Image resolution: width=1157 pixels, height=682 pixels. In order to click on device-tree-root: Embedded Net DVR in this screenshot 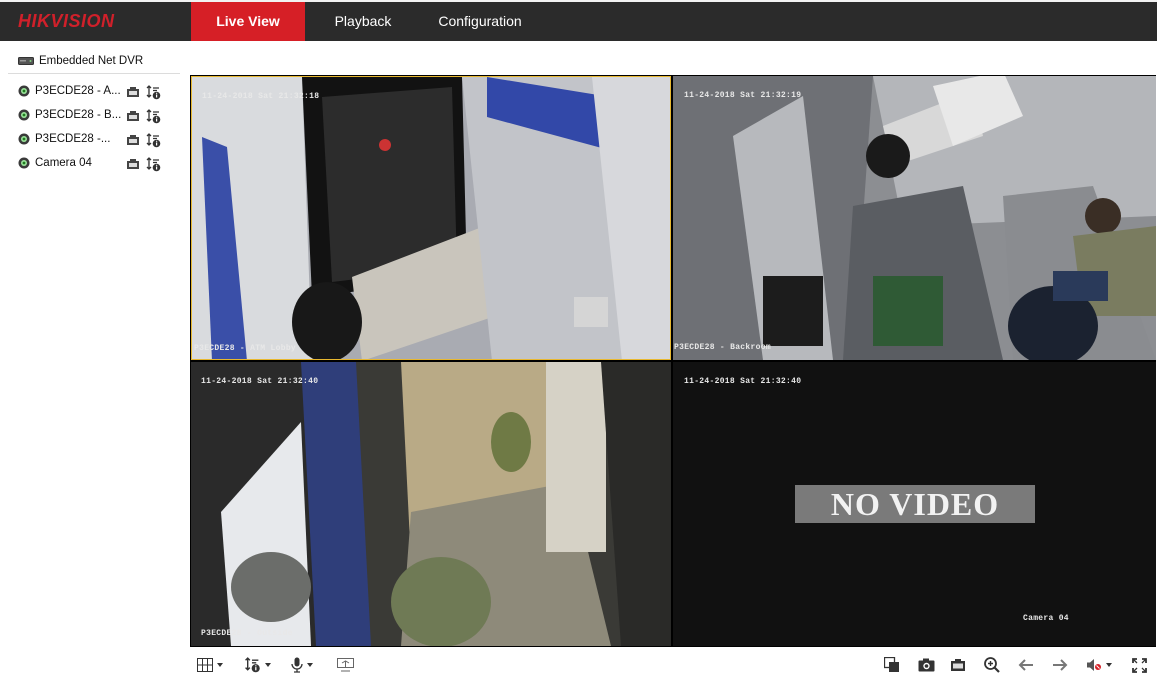, I will do `click(80, 61)`.